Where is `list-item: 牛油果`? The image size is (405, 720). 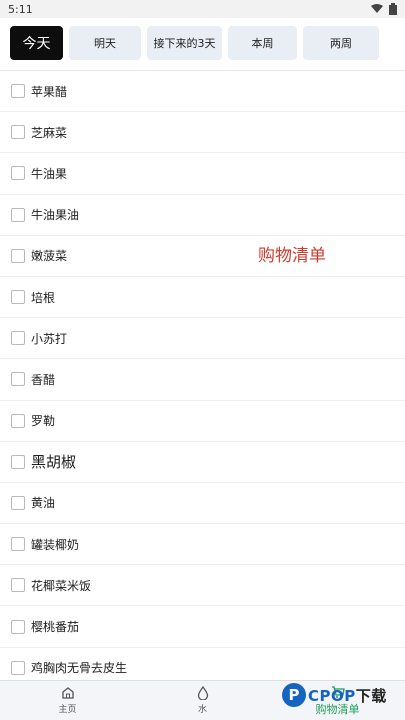 list-item: 牛油果 is located at coordinates (202, 174).